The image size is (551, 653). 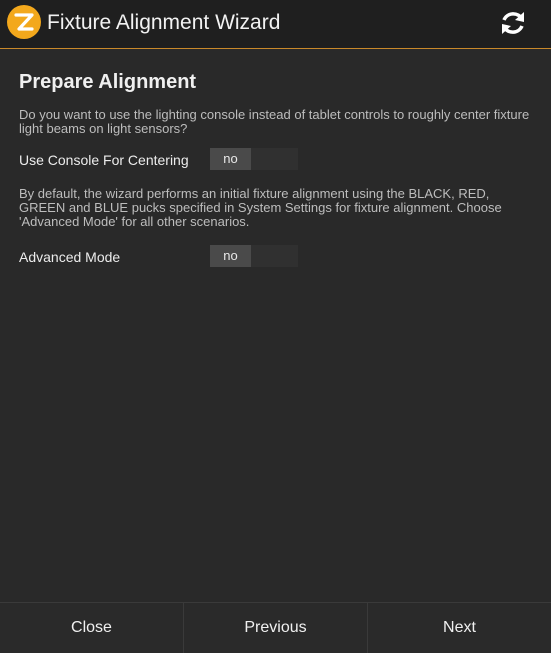 What do you see at coordinates (254, 256) in the screenshot?
I see `advanced-mode-toggle: no` at bounding box center [254, 256].